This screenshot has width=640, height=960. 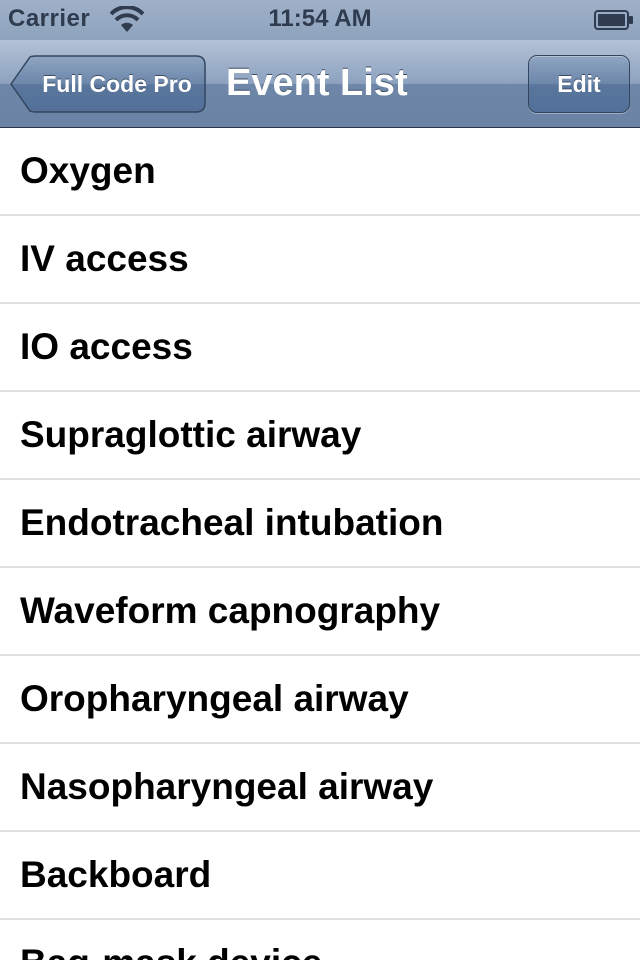 I want to click on list-item: Endotracheal intubation, so click(x=320, y=524).